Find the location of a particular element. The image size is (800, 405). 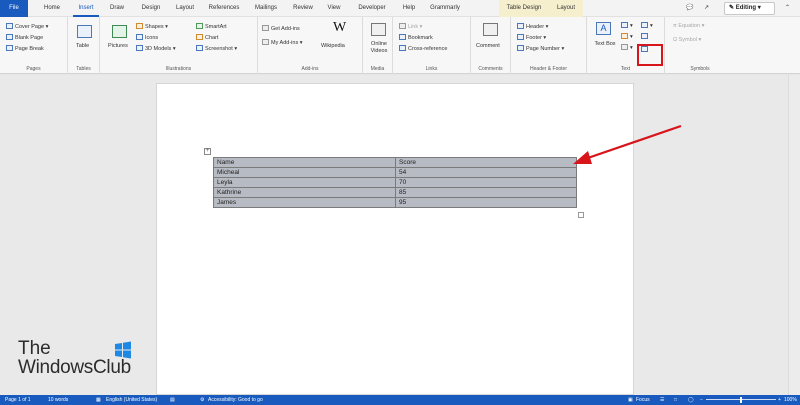

text-predictions-icon: ▤ is located at coordinates (172, 400).